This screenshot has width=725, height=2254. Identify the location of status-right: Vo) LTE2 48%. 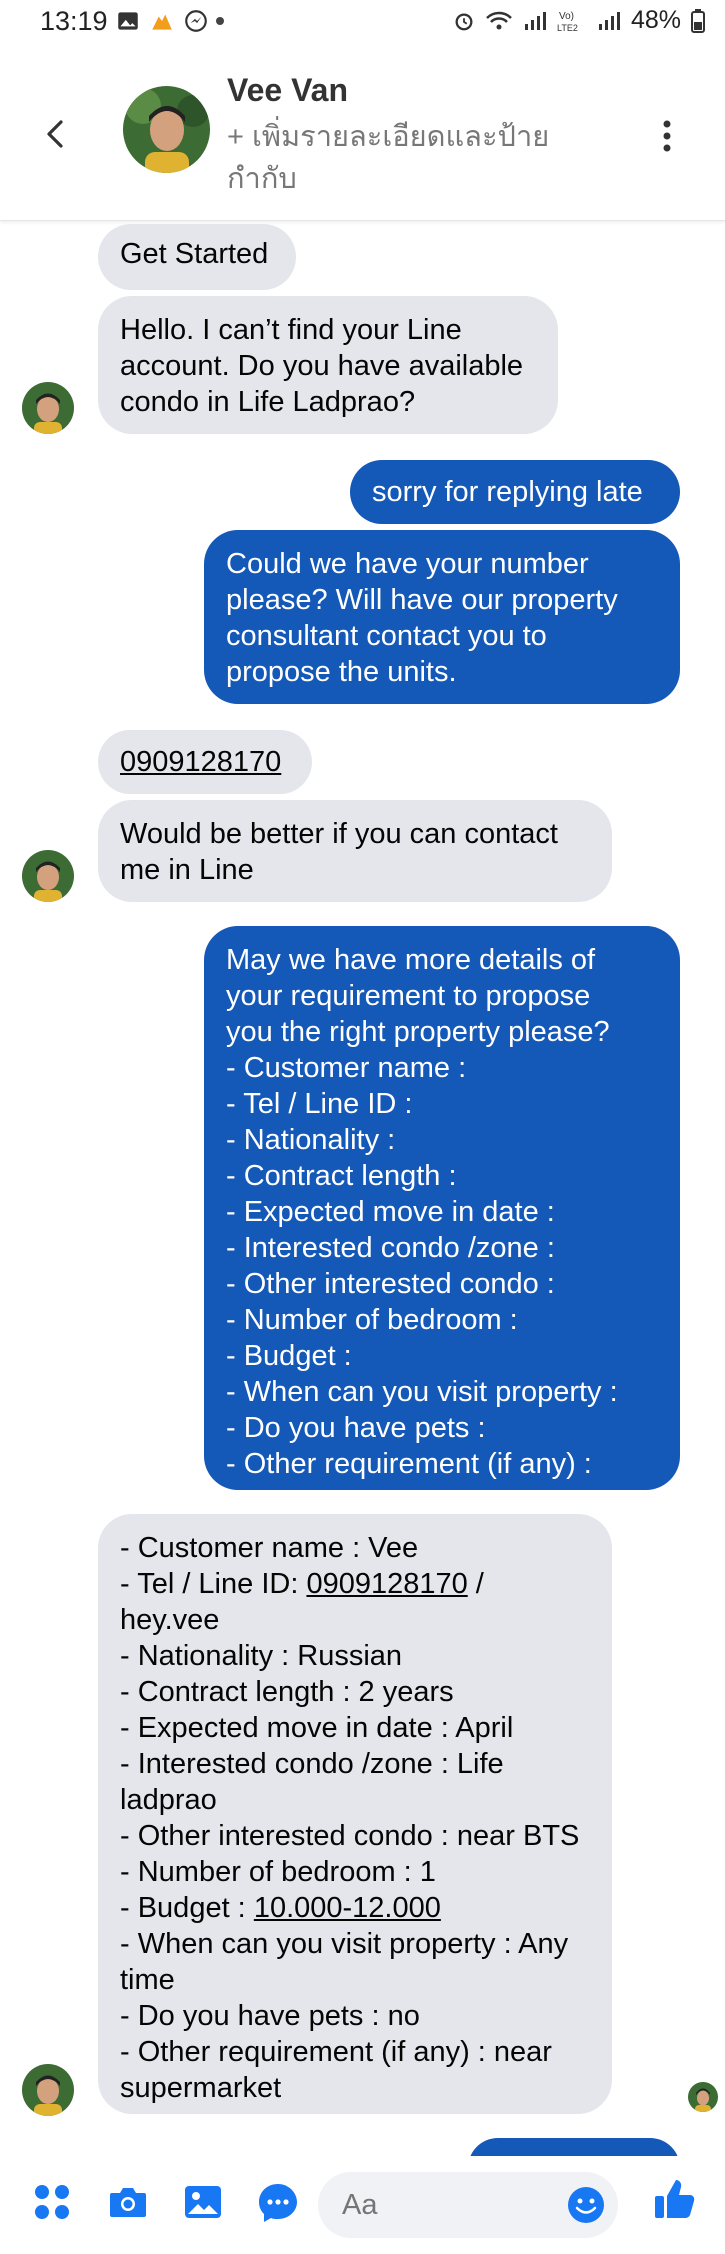
(579, 20).